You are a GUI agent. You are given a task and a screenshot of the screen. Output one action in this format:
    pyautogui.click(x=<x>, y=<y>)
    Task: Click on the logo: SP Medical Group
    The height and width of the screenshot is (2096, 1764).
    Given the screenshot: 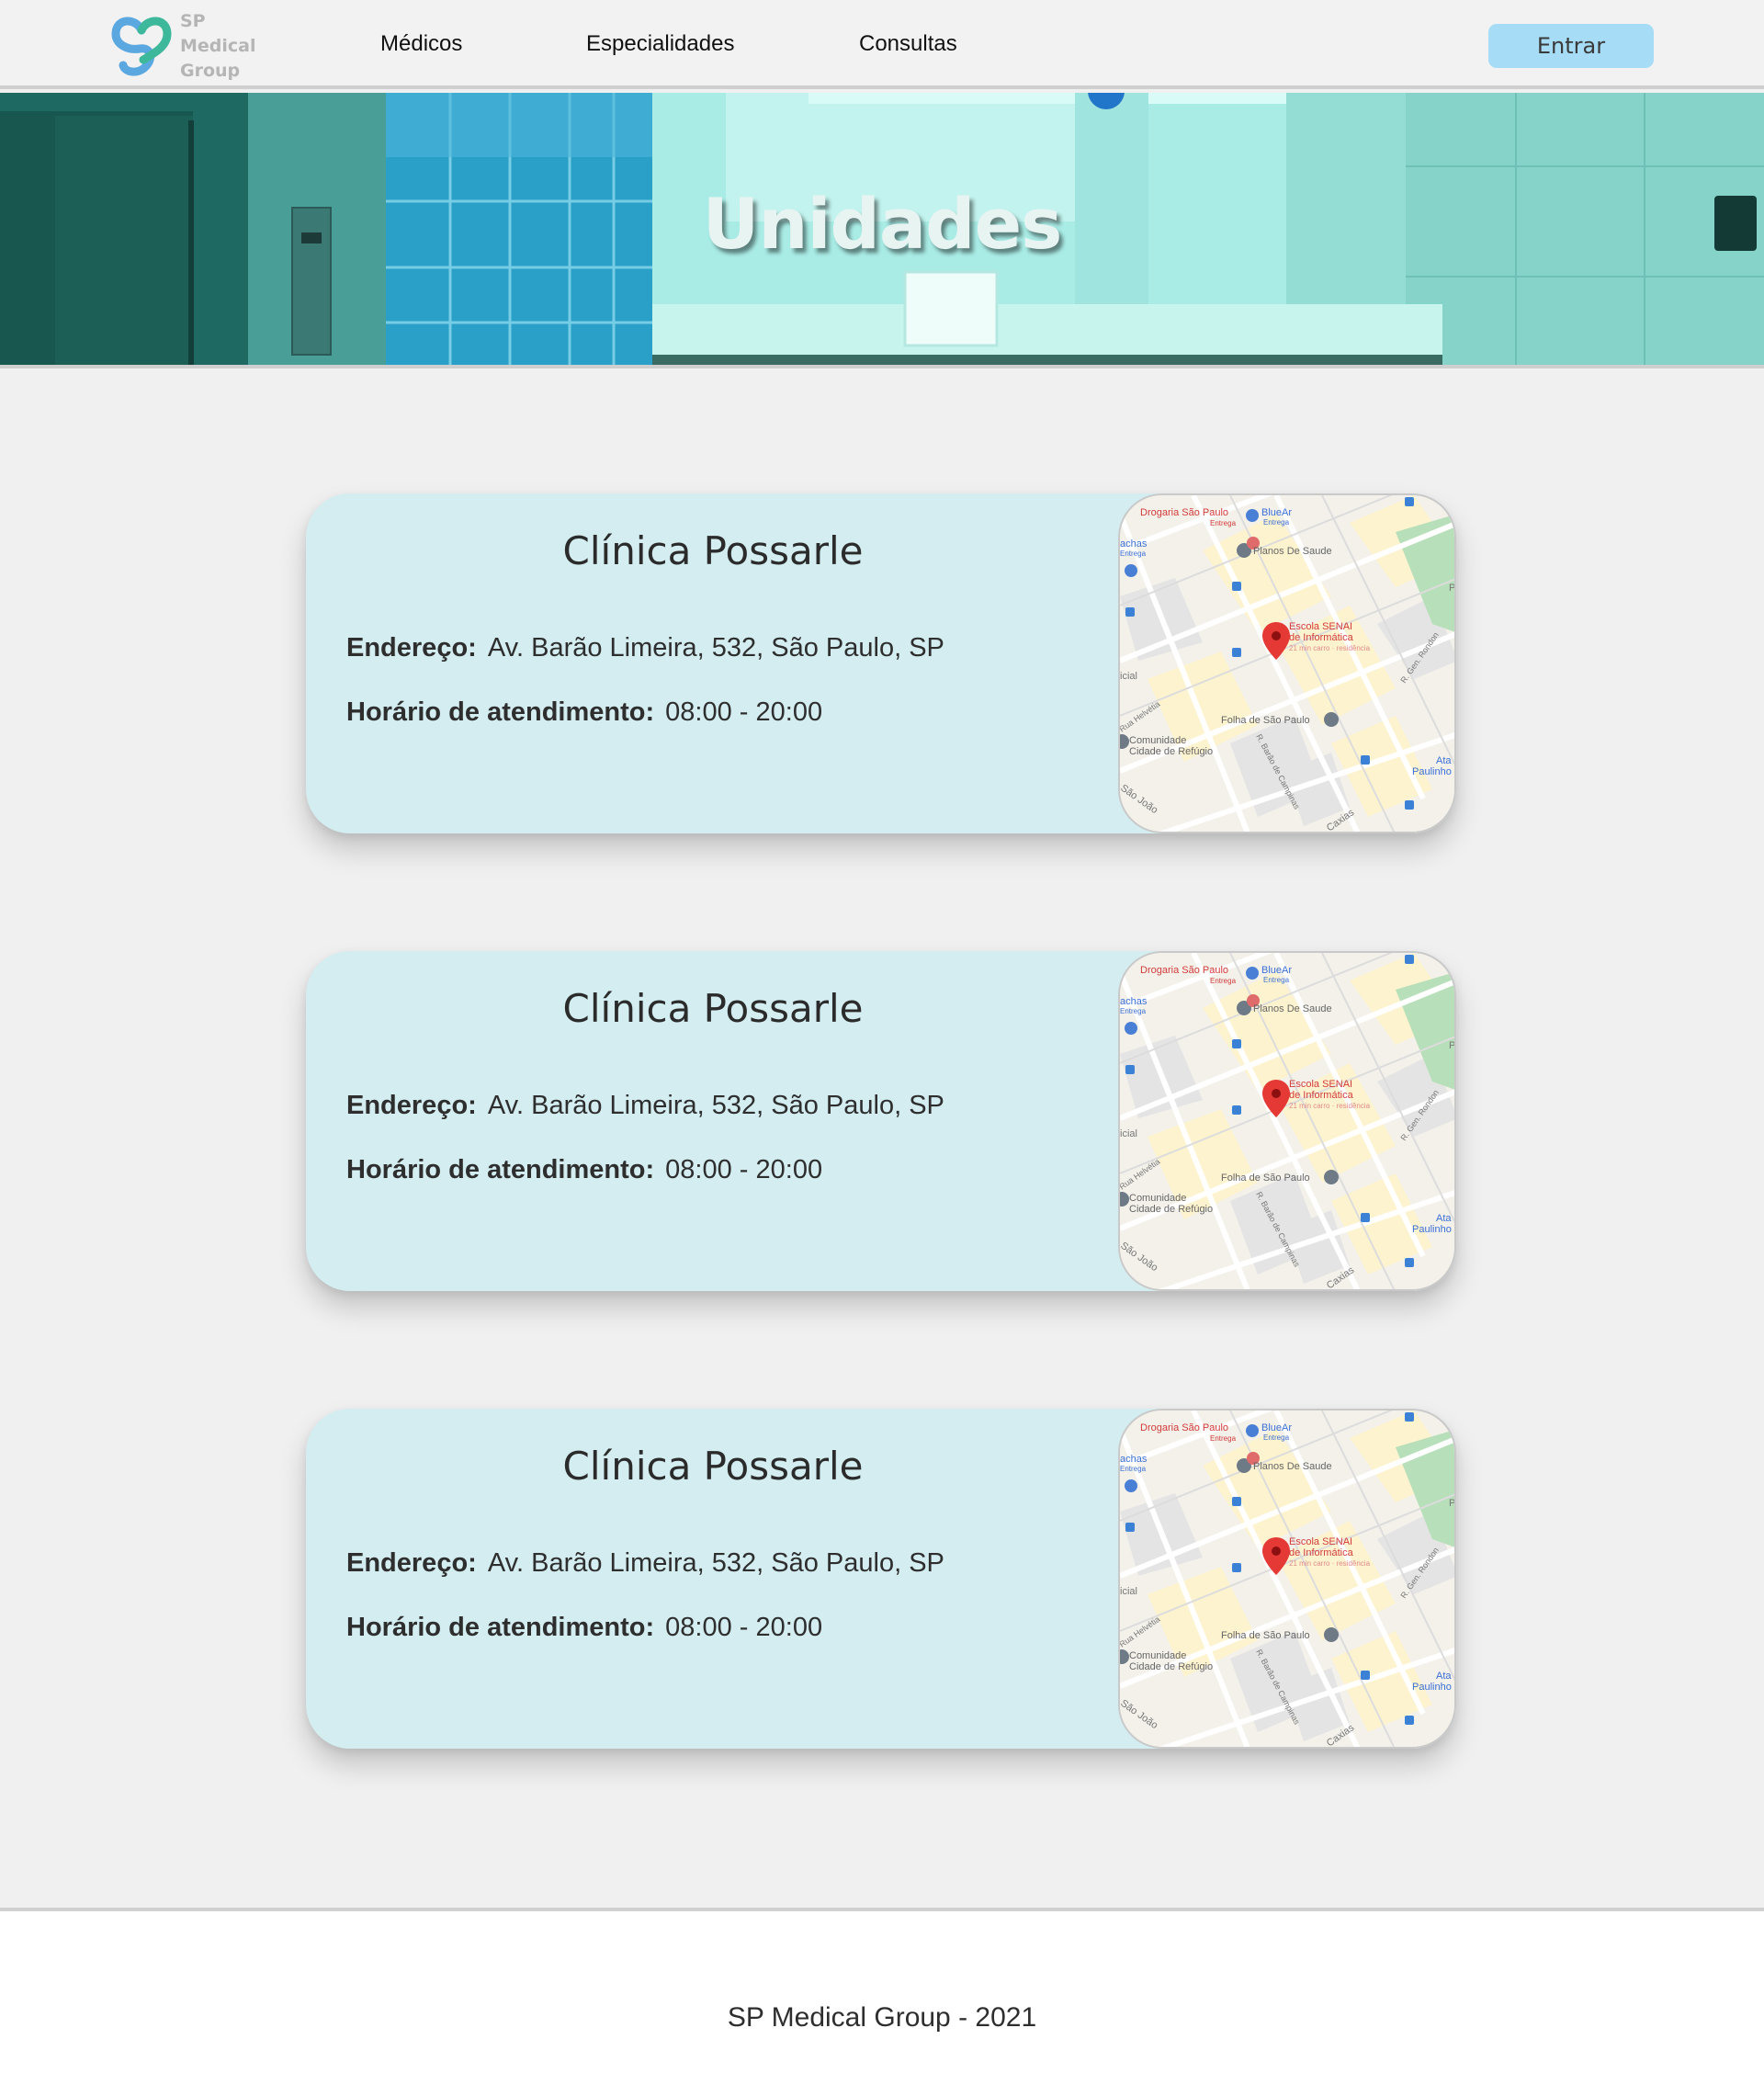 What is the action you would take?
    pyautogui.click(x=195, y=46)
    